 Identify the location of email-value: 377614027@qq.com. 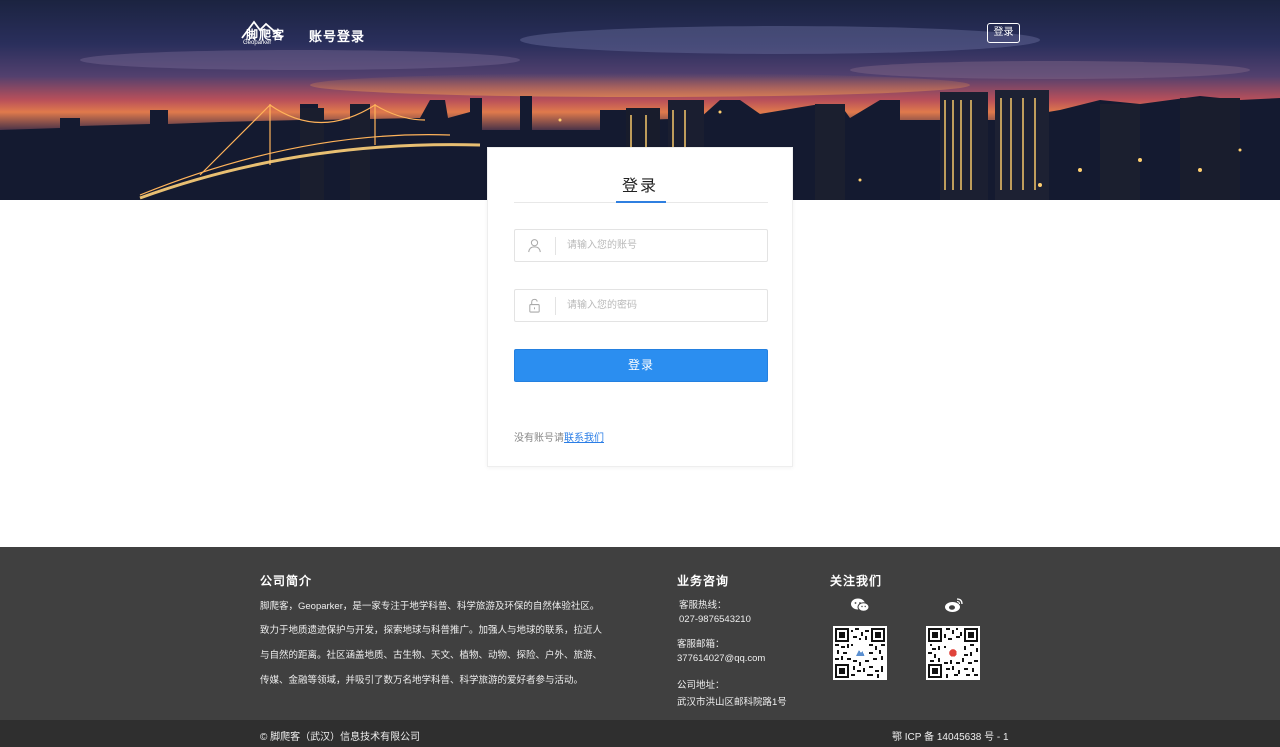
(721, 658).